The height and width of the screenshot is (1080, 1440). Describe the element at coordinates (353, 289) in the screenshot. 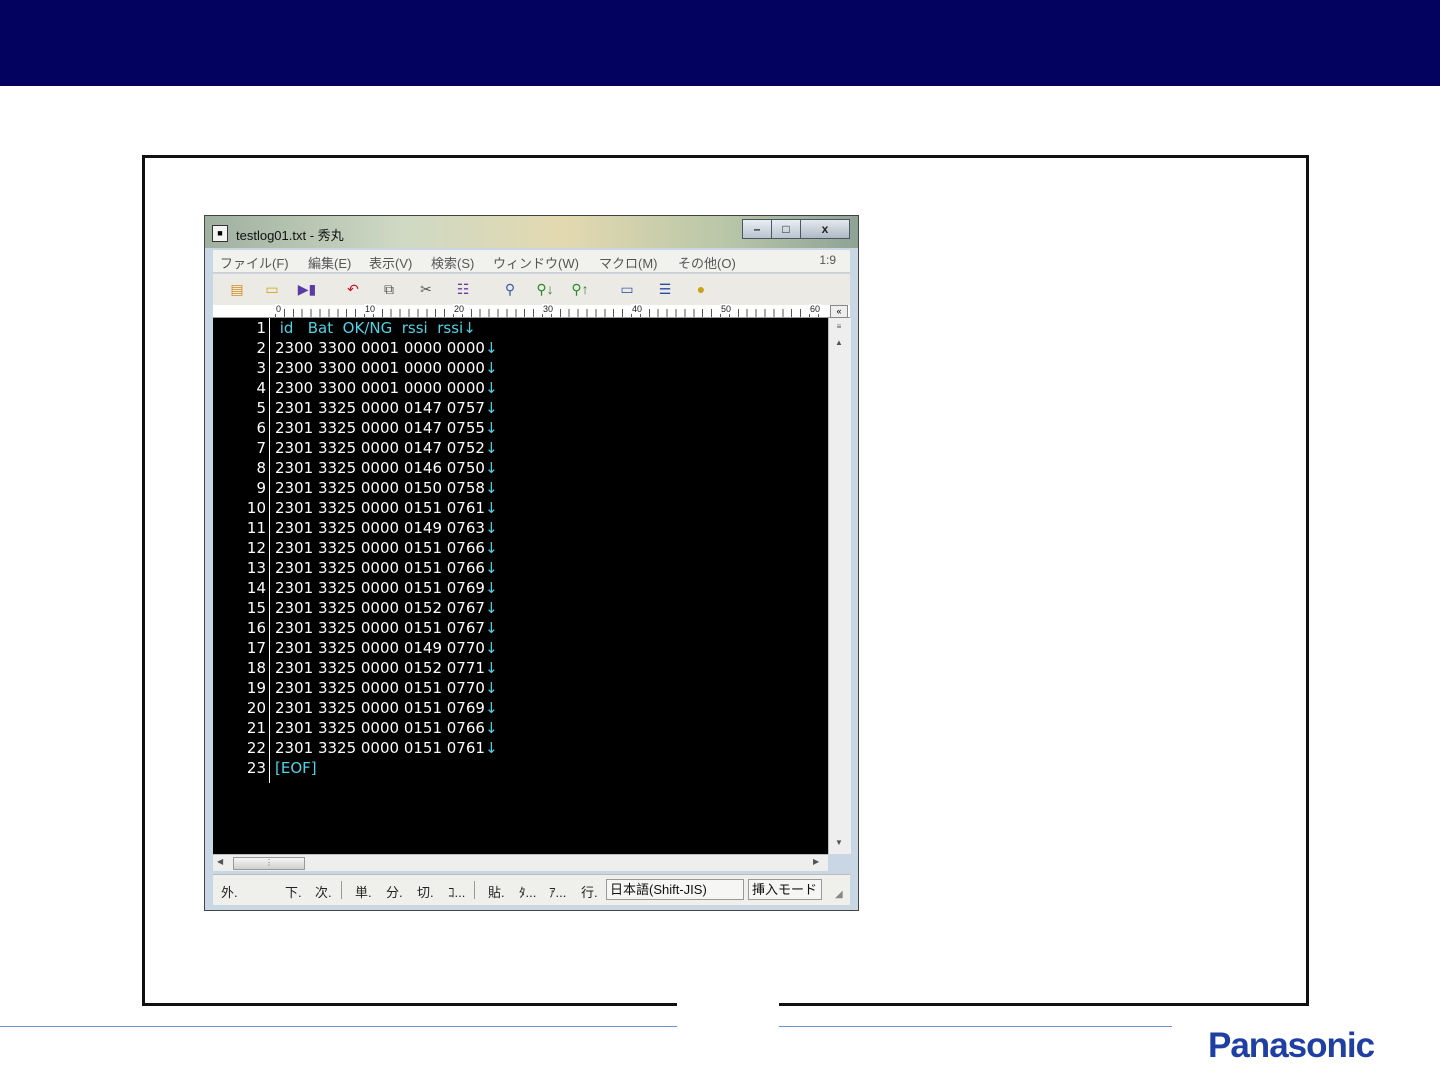

I see `undo-icon: ↶` at that location.